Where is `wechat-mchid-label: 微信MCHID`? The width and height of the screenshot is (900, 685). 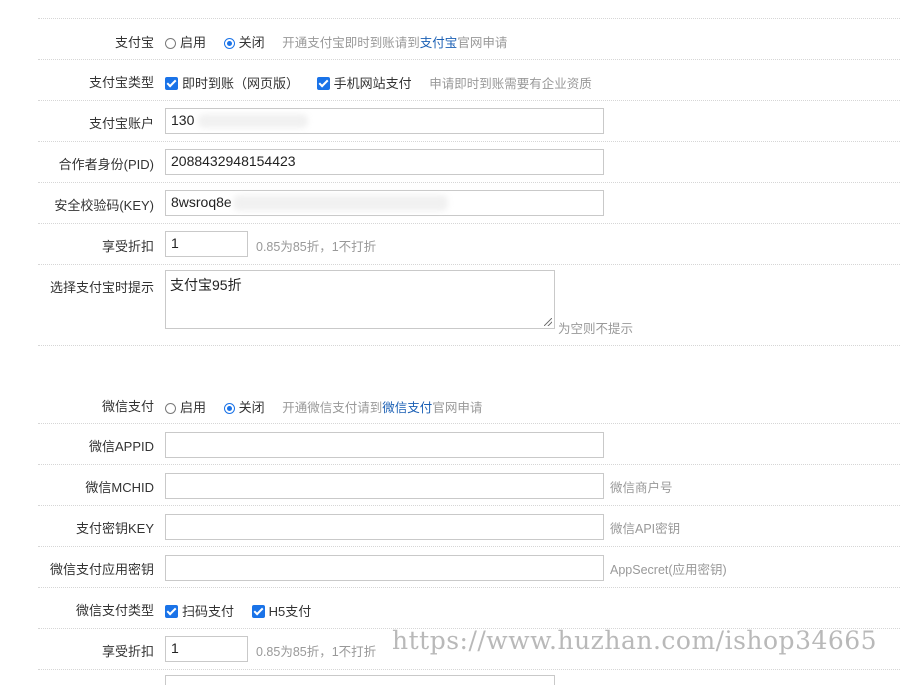
wechat-mchid-label: 微信MCHID is located at coordinates (119, 487).